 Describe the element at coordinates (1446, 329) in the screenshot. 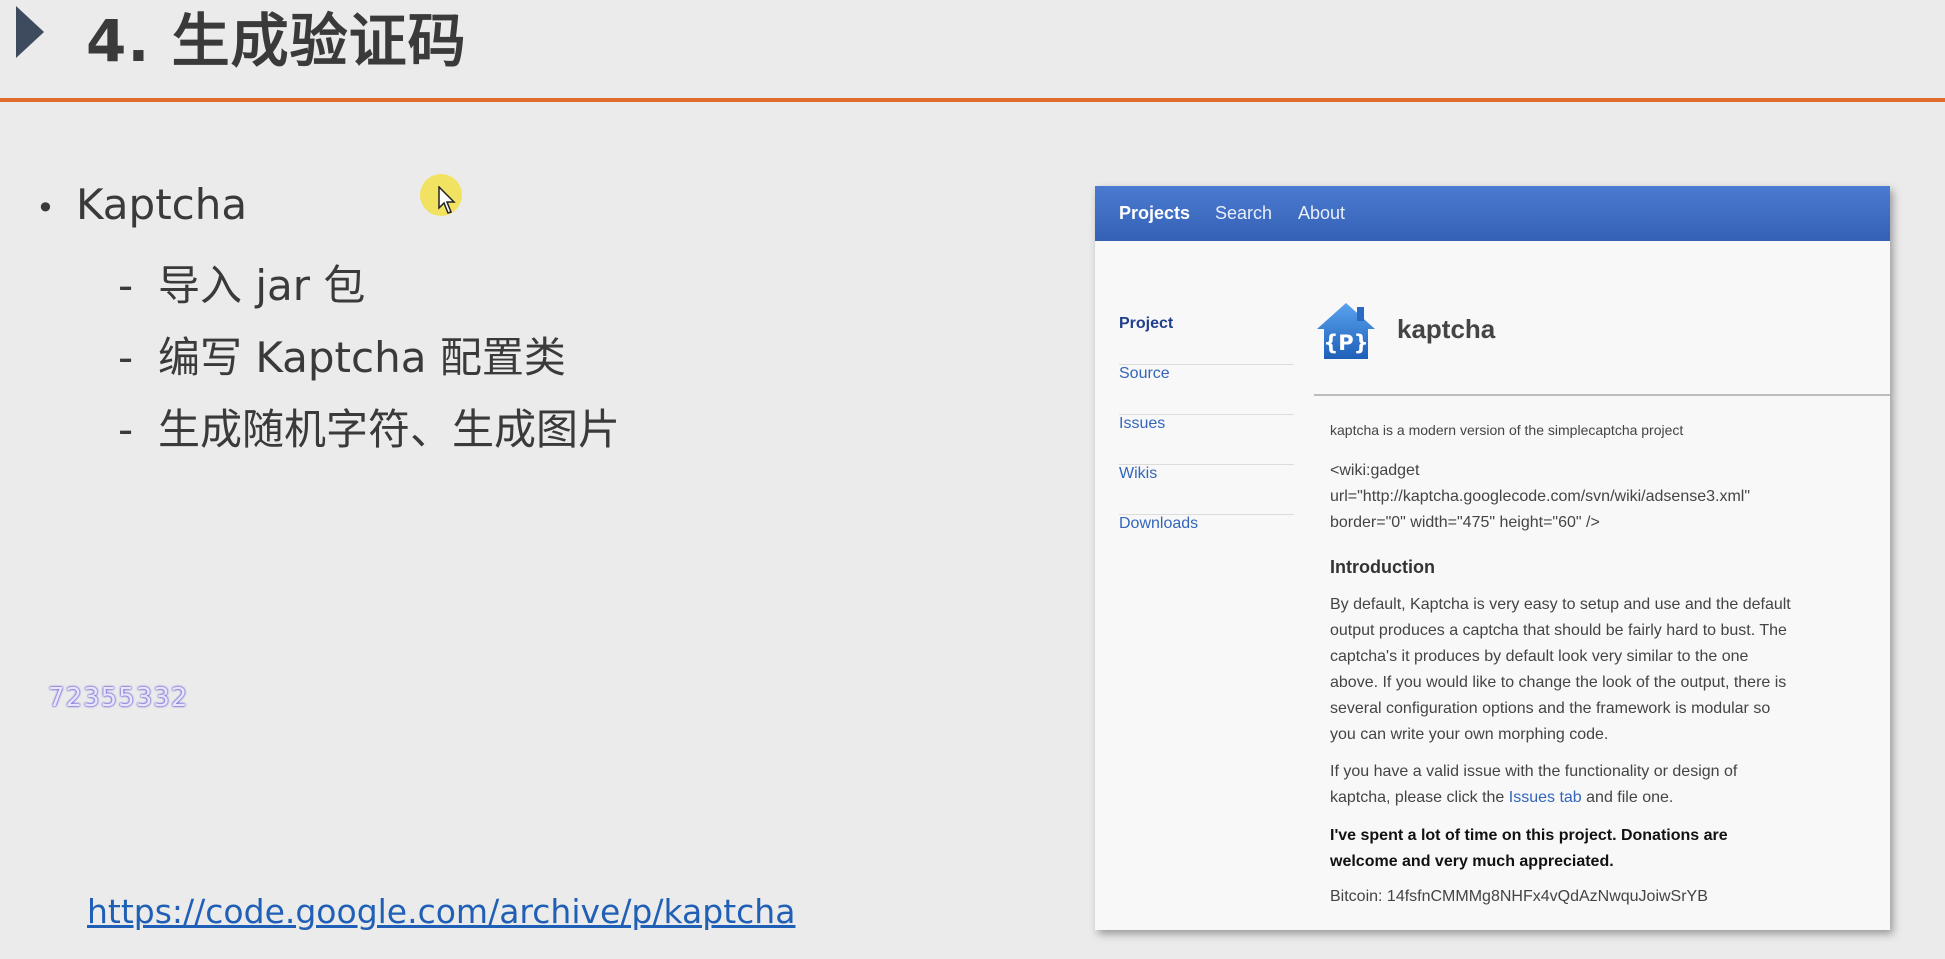

I see `project-name: kaptcha` at that location.